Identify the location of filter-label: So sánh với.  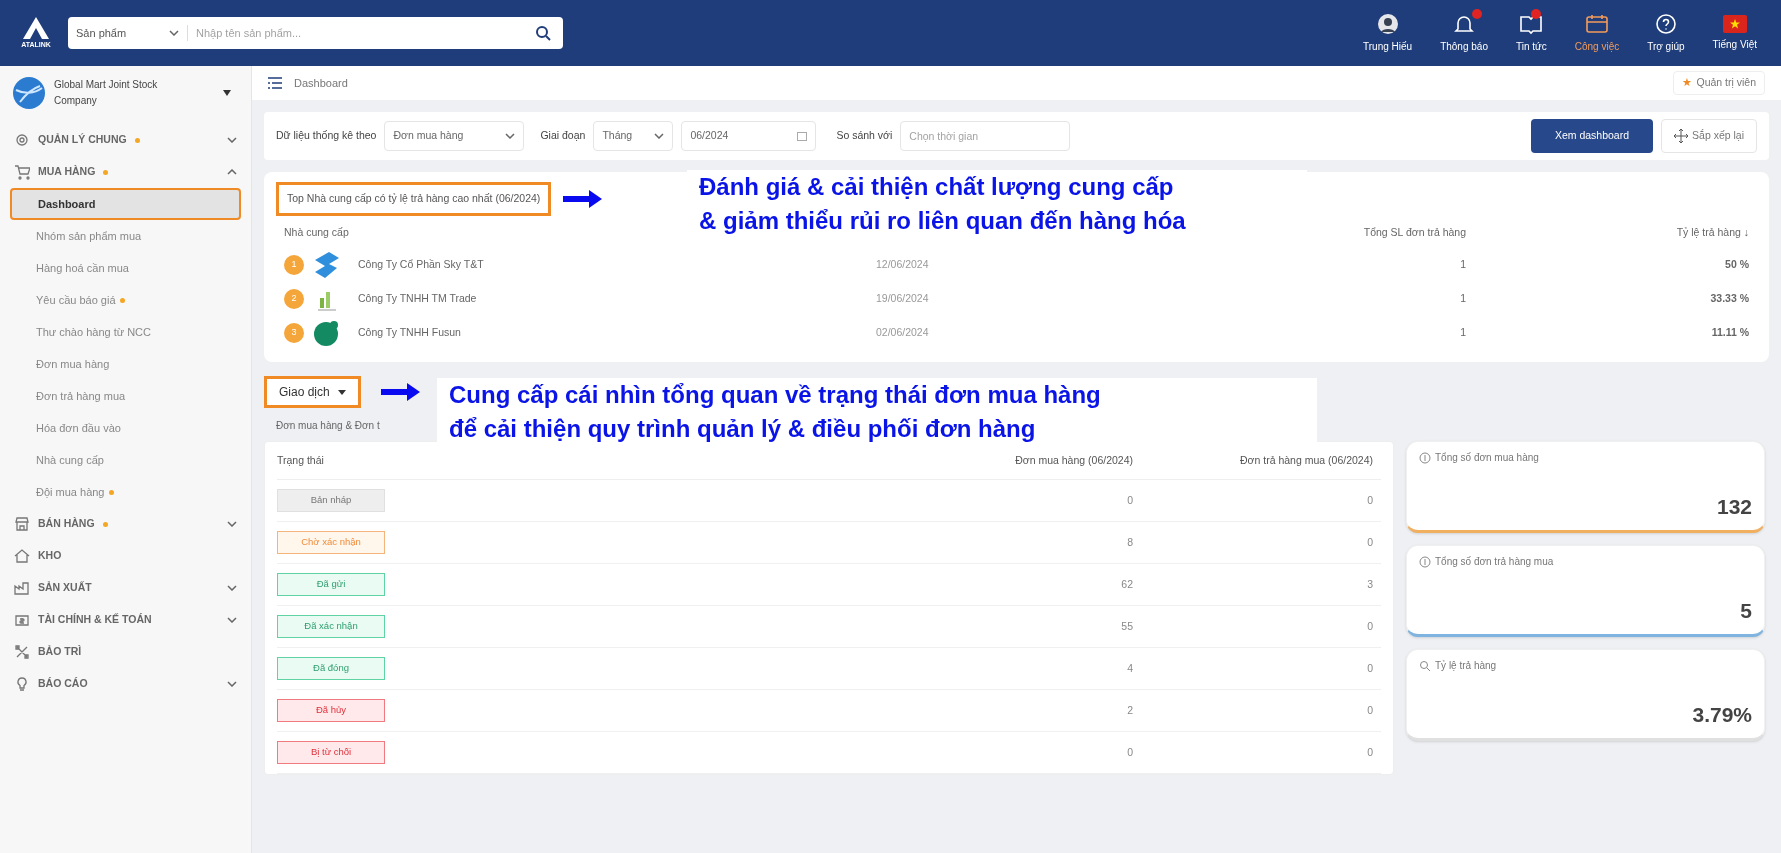
(864, 136).